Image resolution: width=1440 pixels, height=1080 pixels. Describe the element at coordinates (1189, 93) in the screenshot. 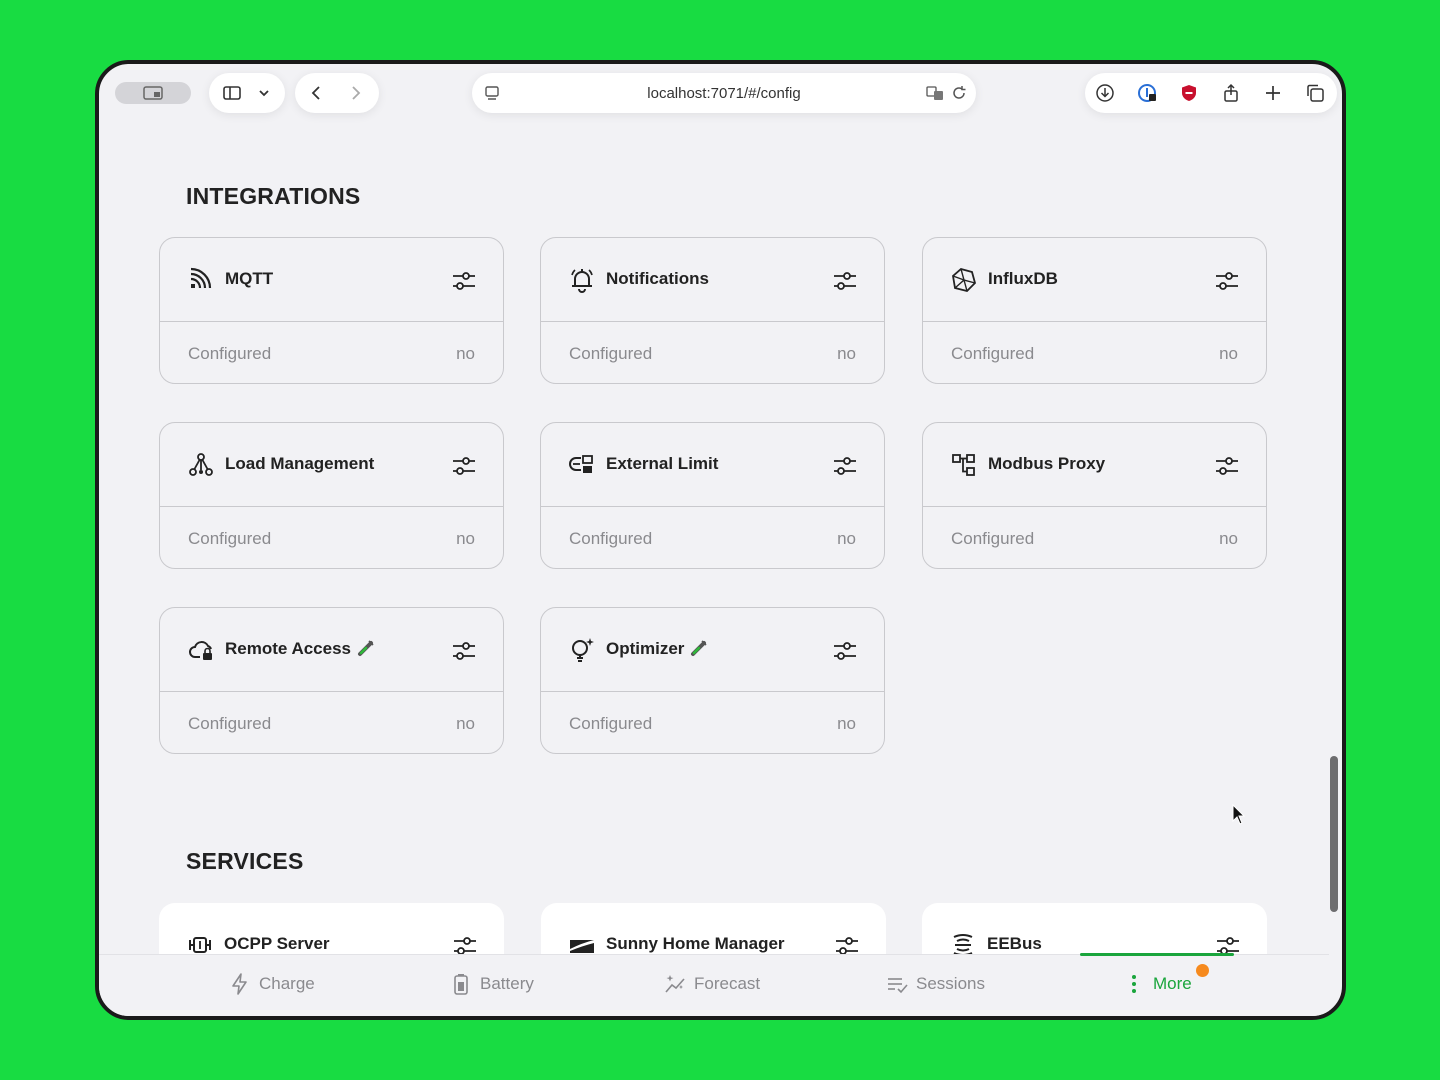

I see `shield-icon` at that location.